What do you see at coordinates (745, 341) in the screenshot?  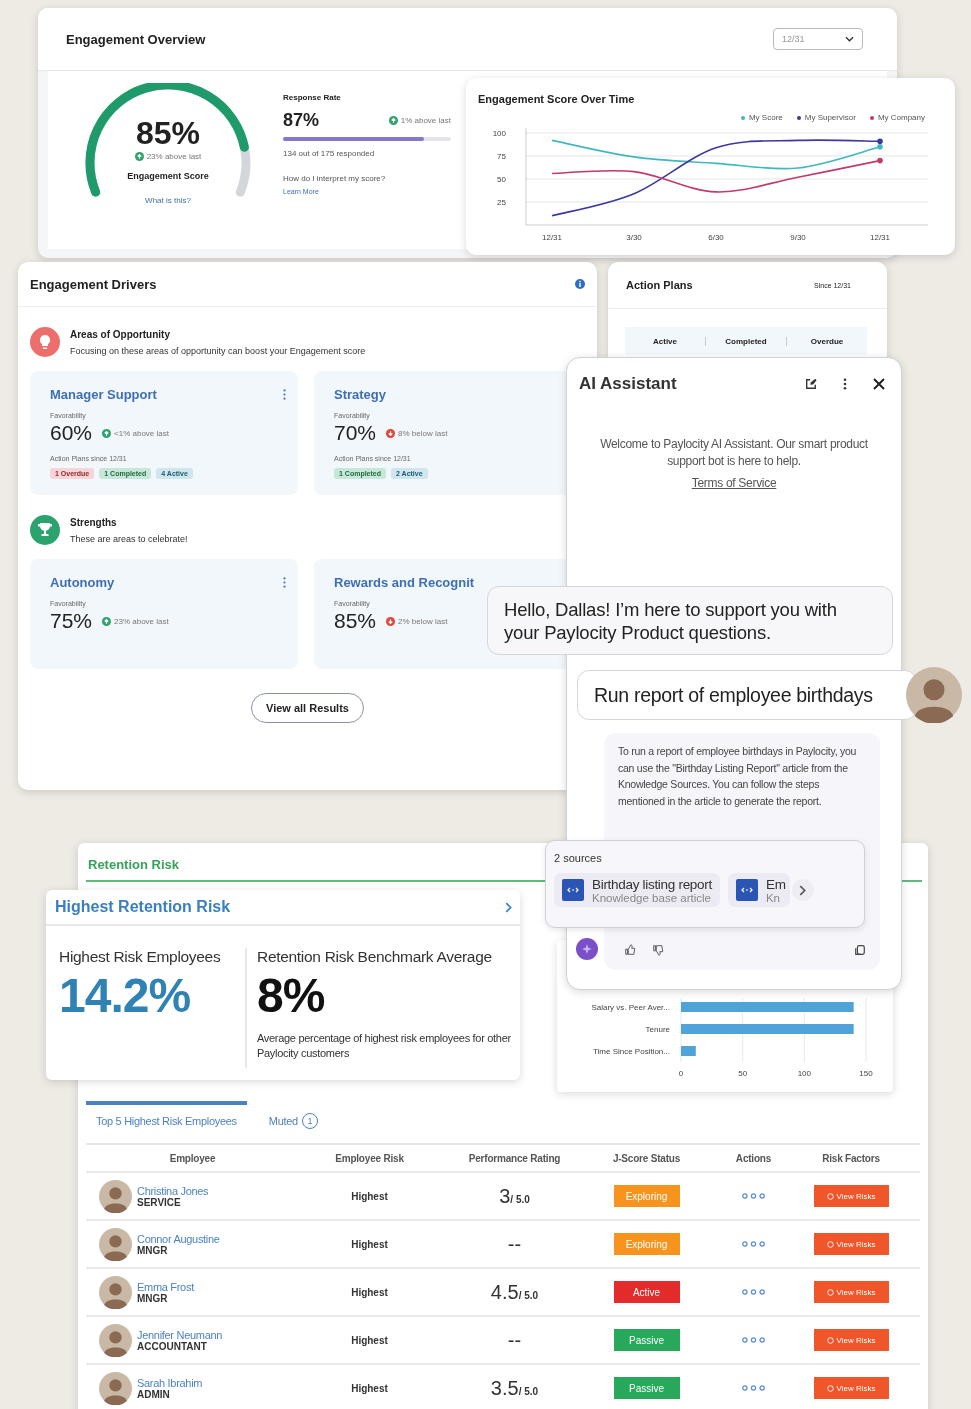 I see `column-header: Completed` at bounding box center [745, 341].